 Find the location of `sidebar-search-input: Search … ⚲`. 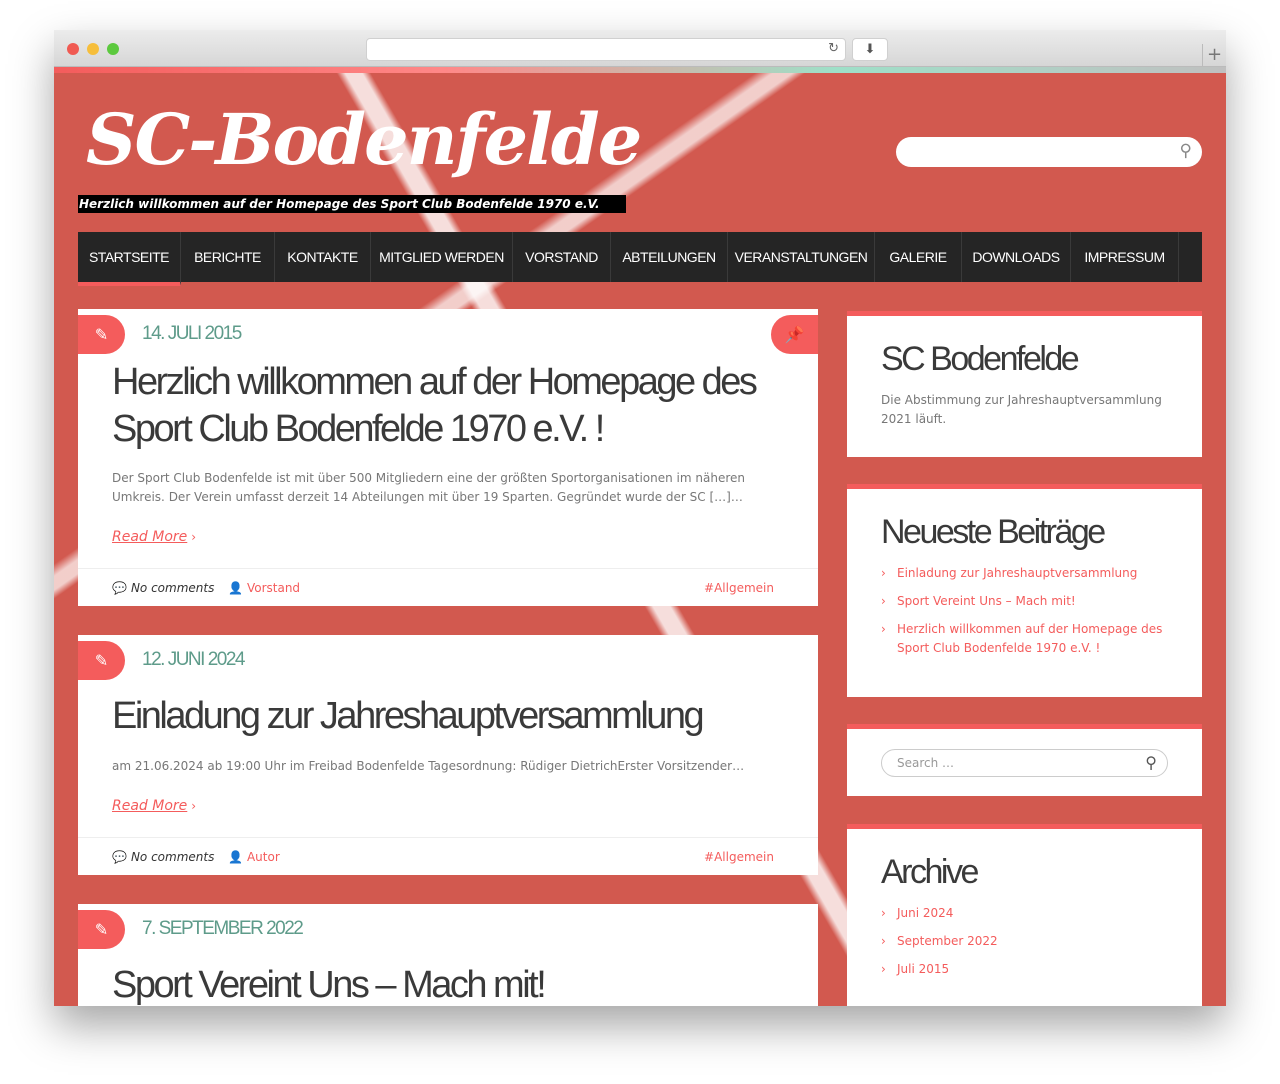

sidebar-search-input: Search … ⚲ is located at coordinates (1024, 763).